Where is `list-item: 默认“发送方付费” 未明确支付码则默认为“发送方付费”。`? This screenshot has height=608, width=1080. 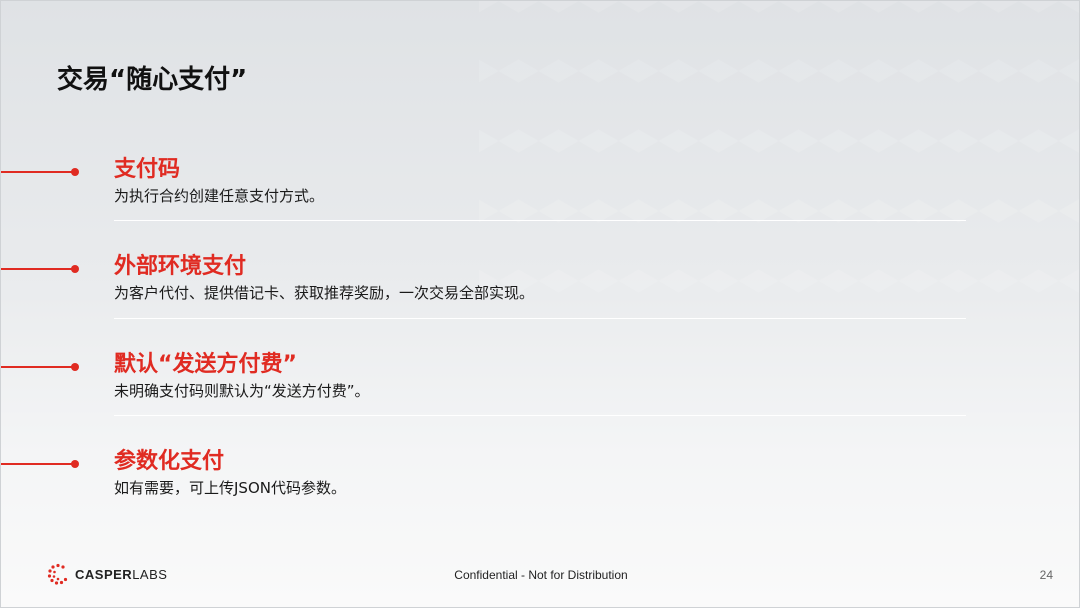 list-item: 默认“发送方付费” 未明确支付码则默认为“发送方付费”。 is located at coordinates (540, 381).